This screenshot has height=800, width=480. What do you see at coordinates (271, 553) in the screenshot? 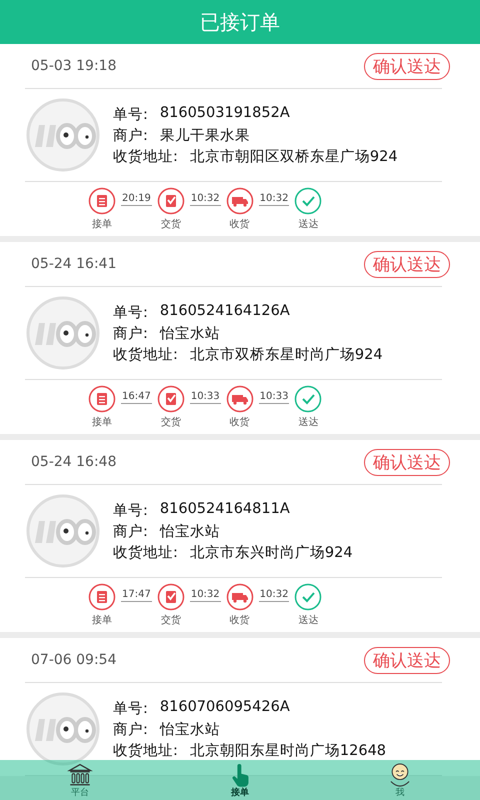
I see `delivery-address: 北京市东兴时尚广场924` at bounding box center [271, 553].